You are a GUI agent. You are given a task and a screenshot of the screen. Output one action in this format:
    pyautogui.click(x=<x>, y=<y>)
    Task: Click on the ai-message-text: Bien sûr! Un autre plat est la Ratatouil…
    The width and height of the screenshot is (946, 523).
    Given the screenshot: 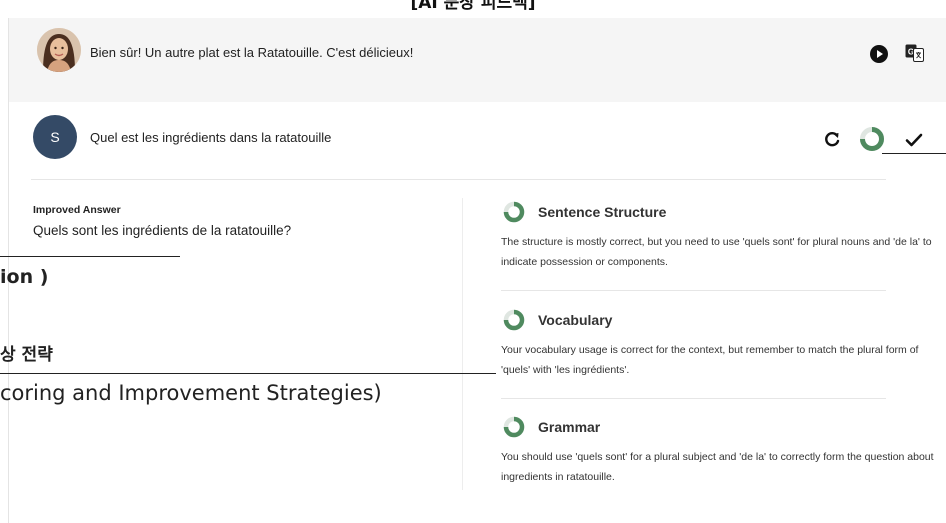 What is the action you would take?
    pyautogui.click(x=252, y=52)
    